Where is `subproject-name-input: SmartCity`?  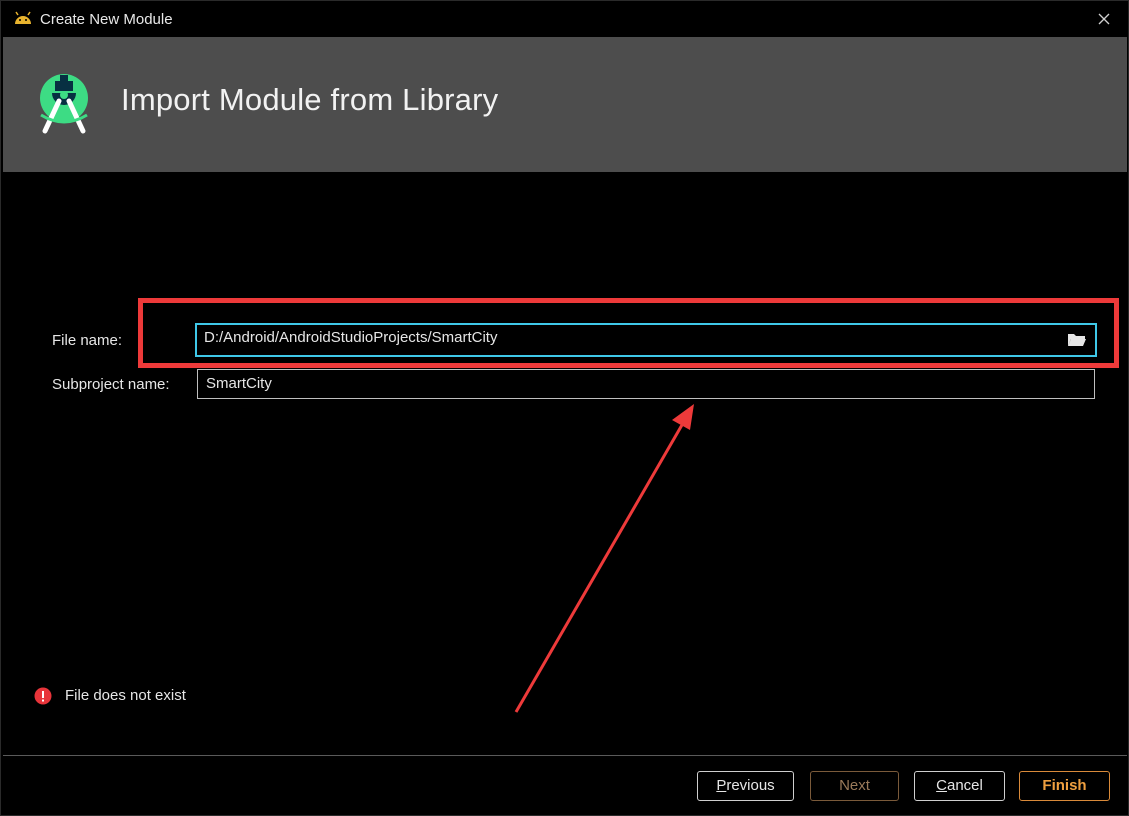
subproject-name-input: SmartCity is located at coordinates (646, 384).